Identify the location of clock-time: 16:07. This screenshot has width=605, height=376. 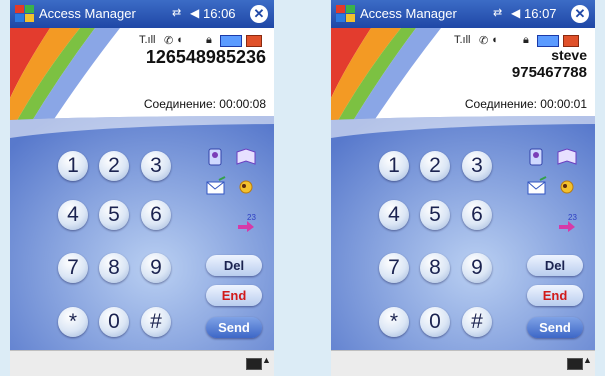
(540, 13).